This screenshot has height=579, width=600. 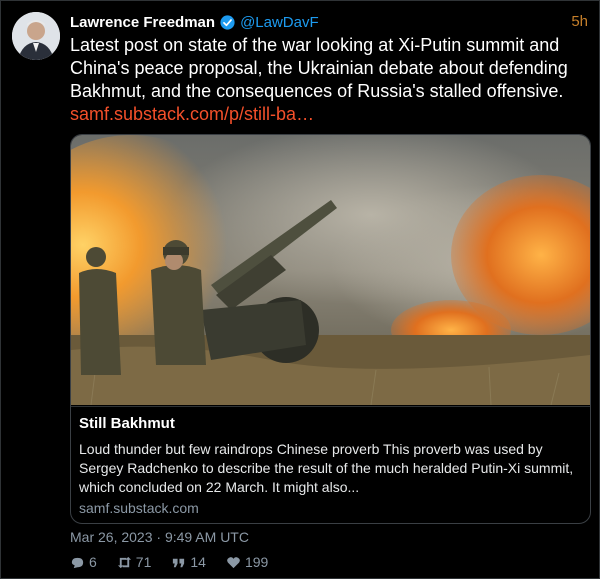 I want to click on reply-icon, so click(x=77, y=562).